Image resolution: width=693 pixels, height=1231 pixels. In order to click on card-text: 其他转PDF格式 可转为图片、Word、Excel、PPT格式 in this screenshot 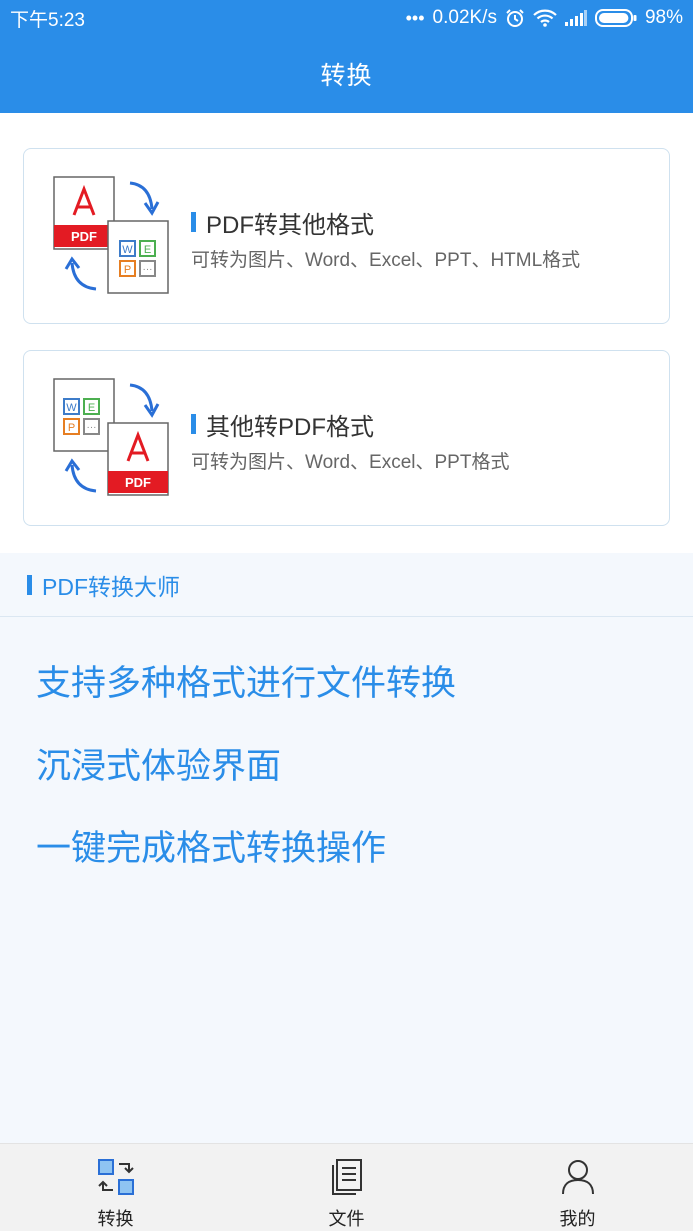, I will do `click(350, 441)`.